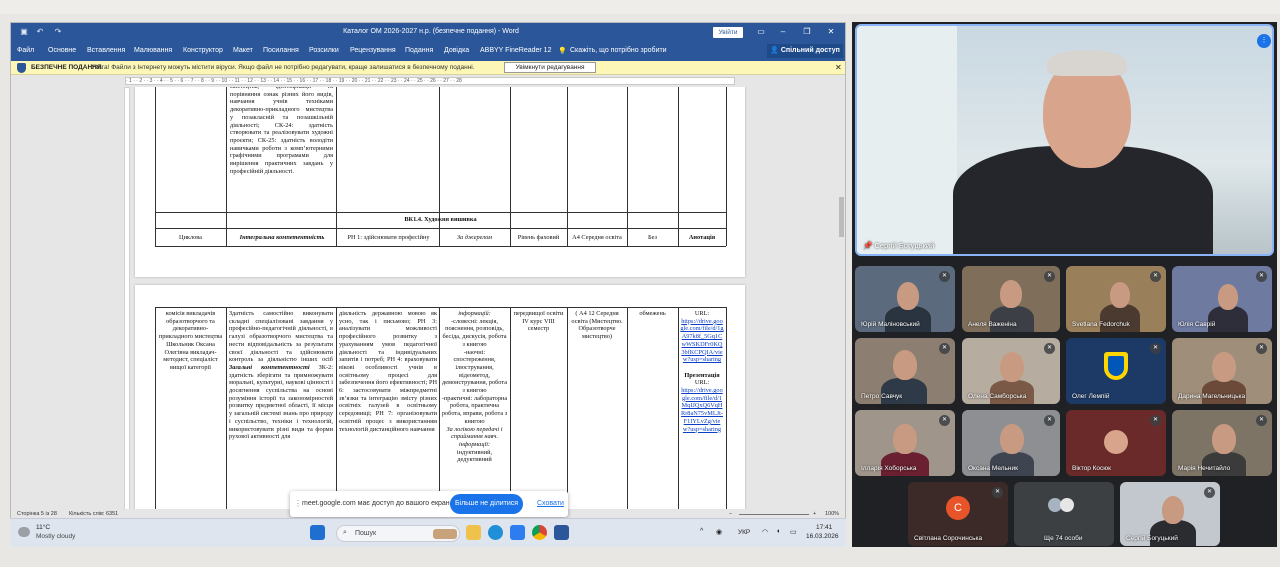 The image size is (1280, 567). Describe the element at coordinates (701, 531) in the screenshot. I see `tray-chevron-icon: ^` at that location.